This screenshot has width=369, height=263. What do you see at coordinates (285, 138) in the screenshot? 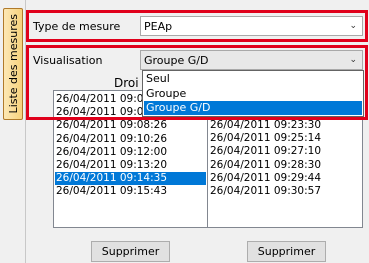
I see `list-item: 26/04/2011 09:25:14` at bounding box center [285, 138].